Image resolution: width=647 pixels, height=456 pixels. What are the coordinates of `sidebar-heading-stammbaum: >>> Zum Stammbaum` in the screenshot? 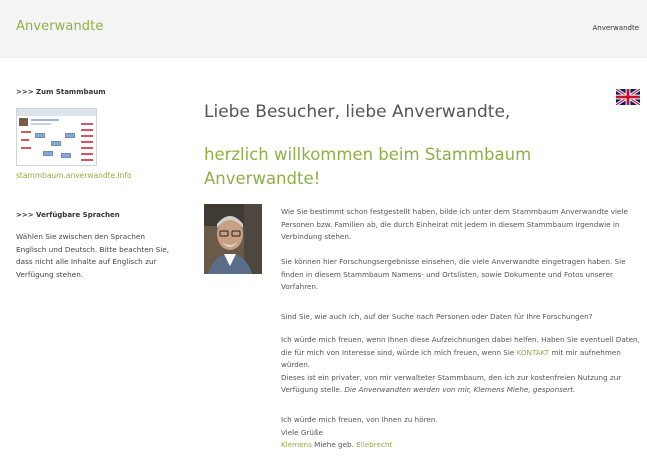 It's located at (61, 92).